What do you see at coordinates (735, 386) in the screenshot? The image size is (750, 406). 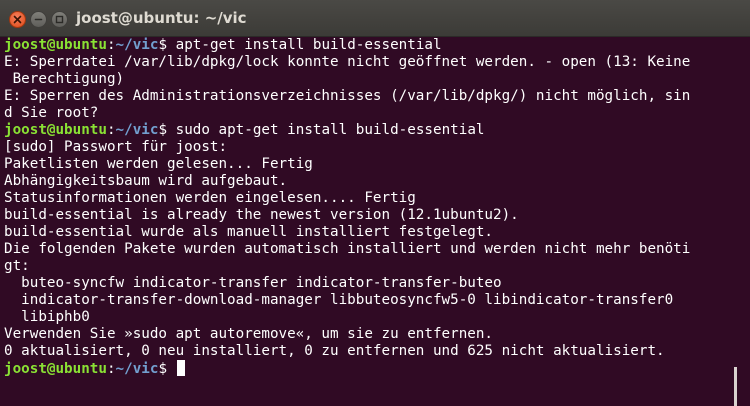 I see `scrollbar-indicator` at bounding box center [735, 386].